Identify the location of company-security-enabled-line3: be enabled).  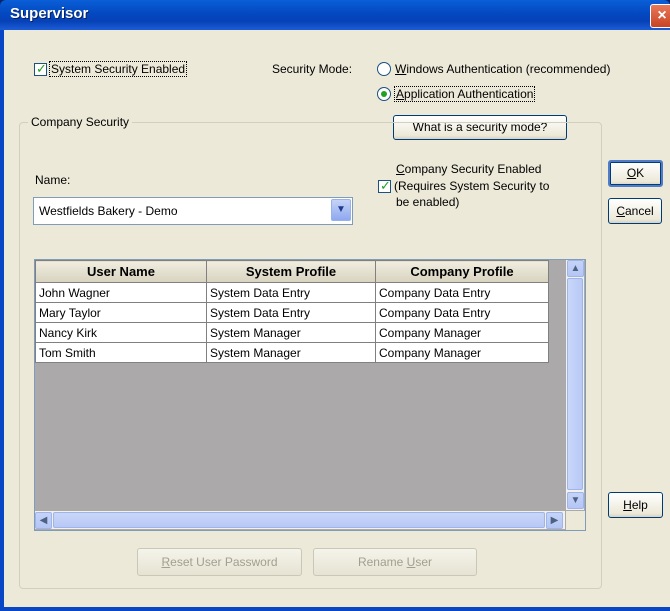
(428, 202).